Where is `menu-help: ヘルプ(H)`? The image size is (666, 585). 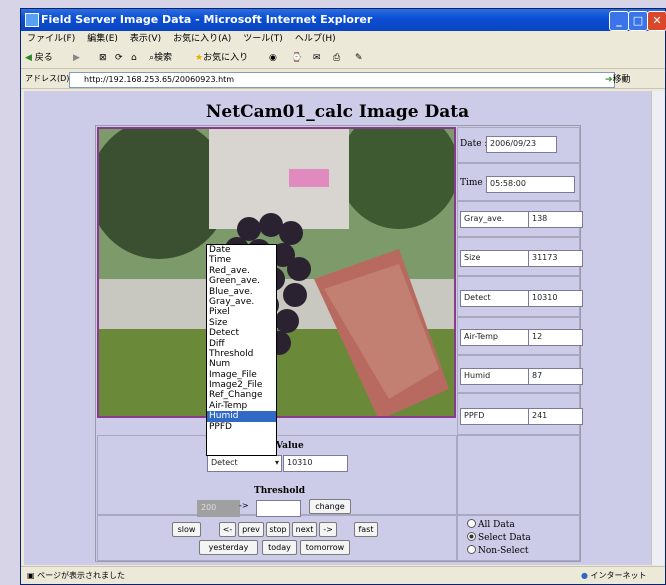 menu-help: ヘルプ(H) is located at coordinates (315, 39).